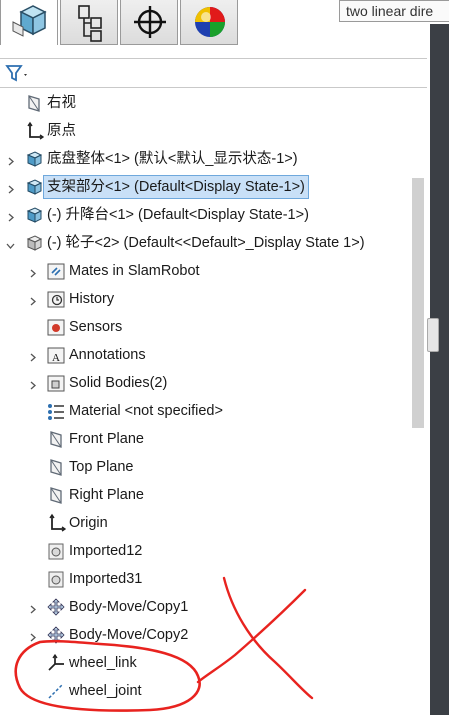 The image size is (449, 715). I want to click on tree-item: Right Plane, so click(95, 495).